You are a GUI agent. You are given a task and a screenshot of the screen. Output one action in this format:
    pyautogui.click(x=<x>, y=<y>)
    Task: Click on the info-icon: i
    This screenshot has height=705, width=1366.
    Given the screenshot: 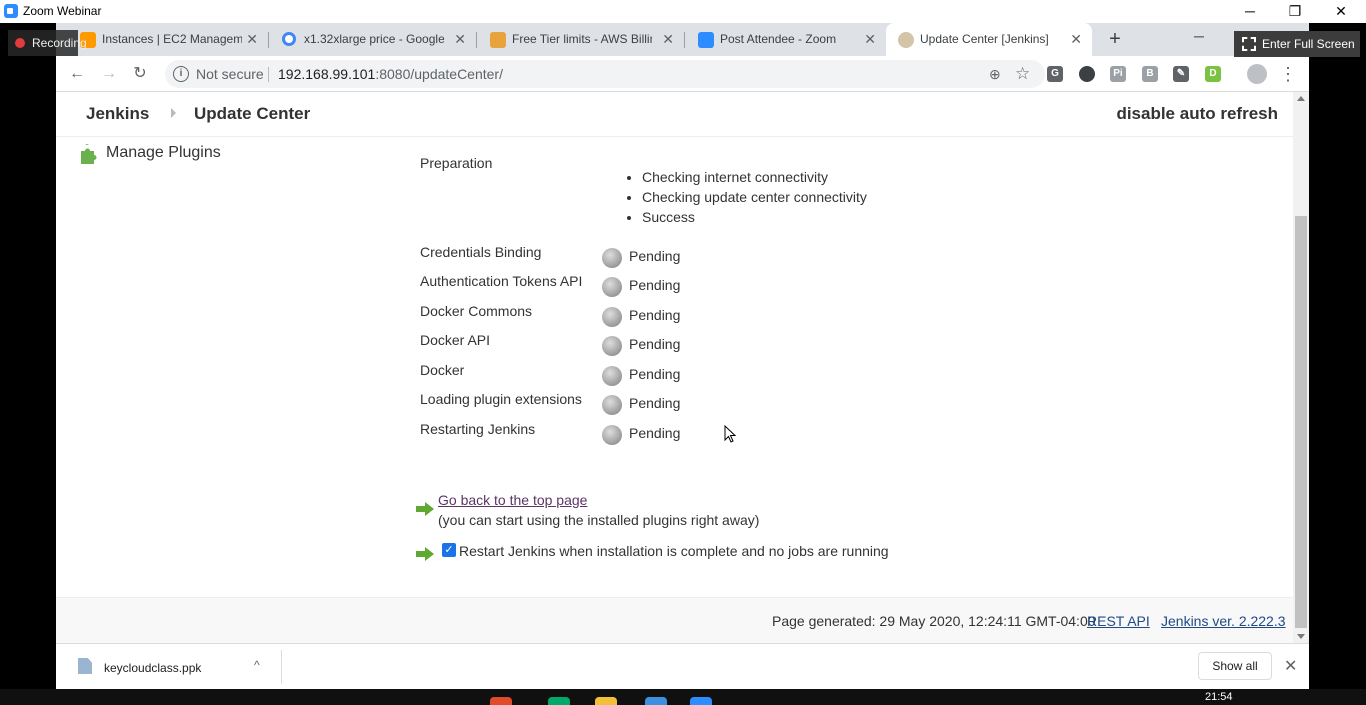 What is the action you would take?
    pyautogui.click(x=181, y=74)
    